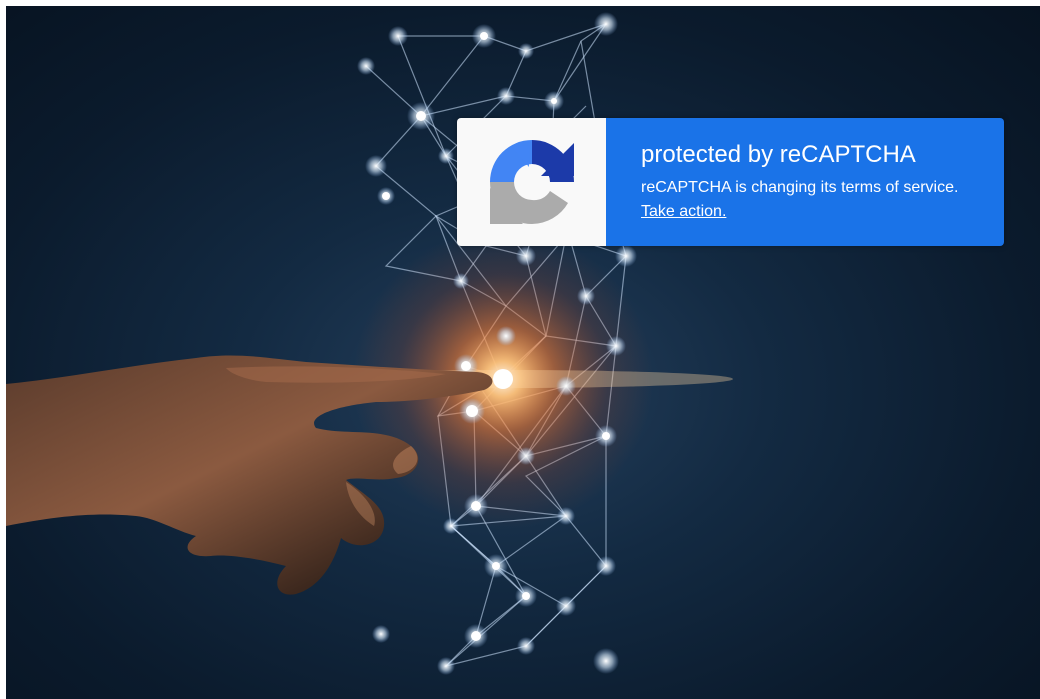  I want to click on title-brand: reCAPTCHA, so click(847, 154).